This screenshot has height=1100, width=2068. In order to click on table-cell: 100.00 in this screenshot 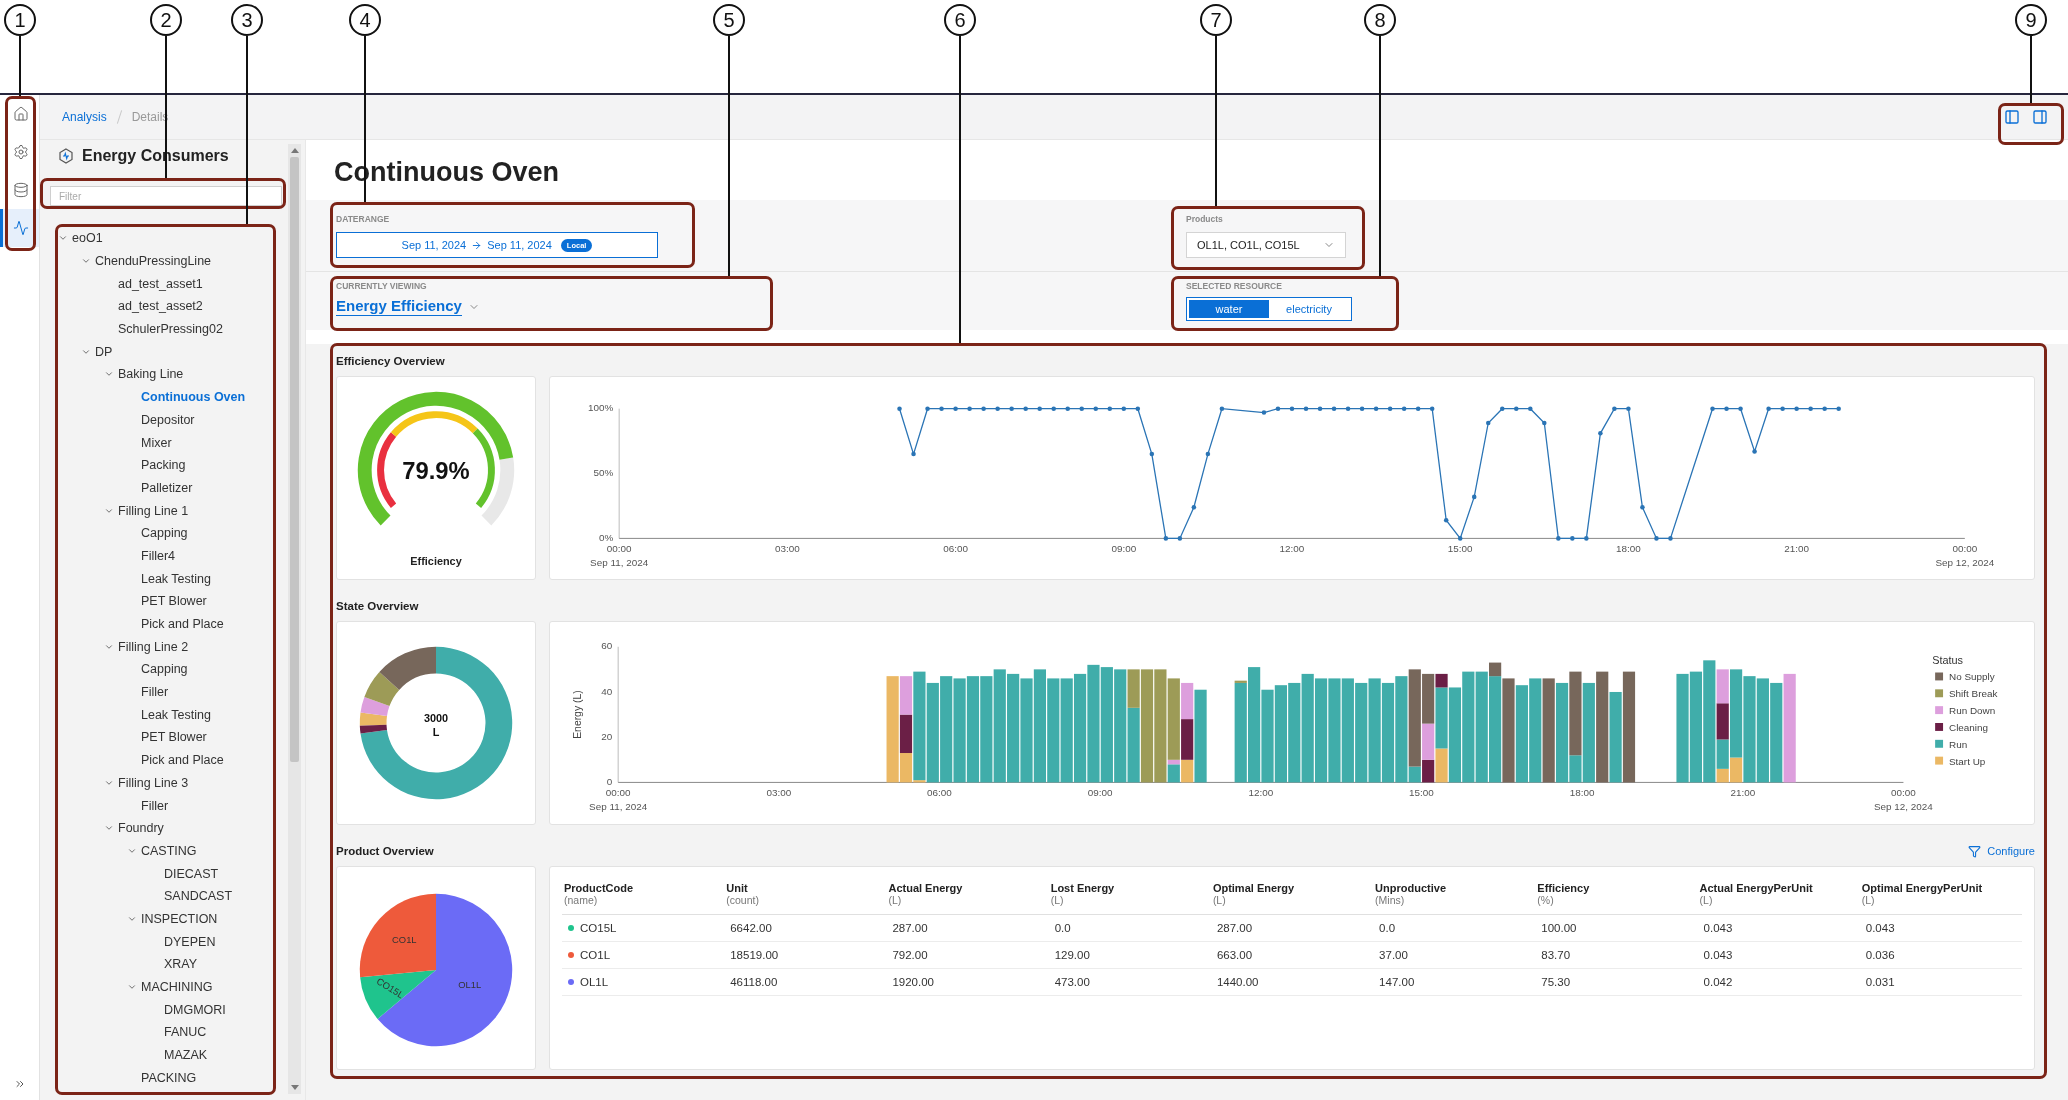, I will do `click(1559, 928)`.